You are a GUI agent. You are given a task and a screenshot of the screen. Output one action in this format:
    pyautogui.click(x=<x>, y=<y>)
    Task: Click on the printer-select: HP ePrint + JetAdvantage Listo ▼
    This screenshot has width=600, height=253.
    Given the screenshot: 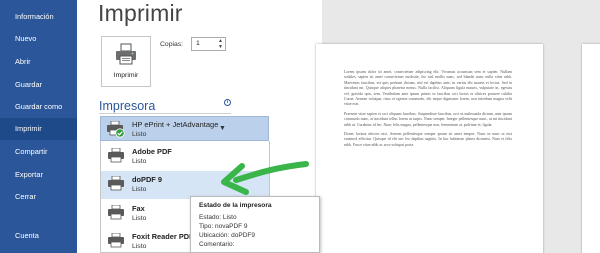 What is the action you would take?
    pyautogui.click(x=184, y=128)
    